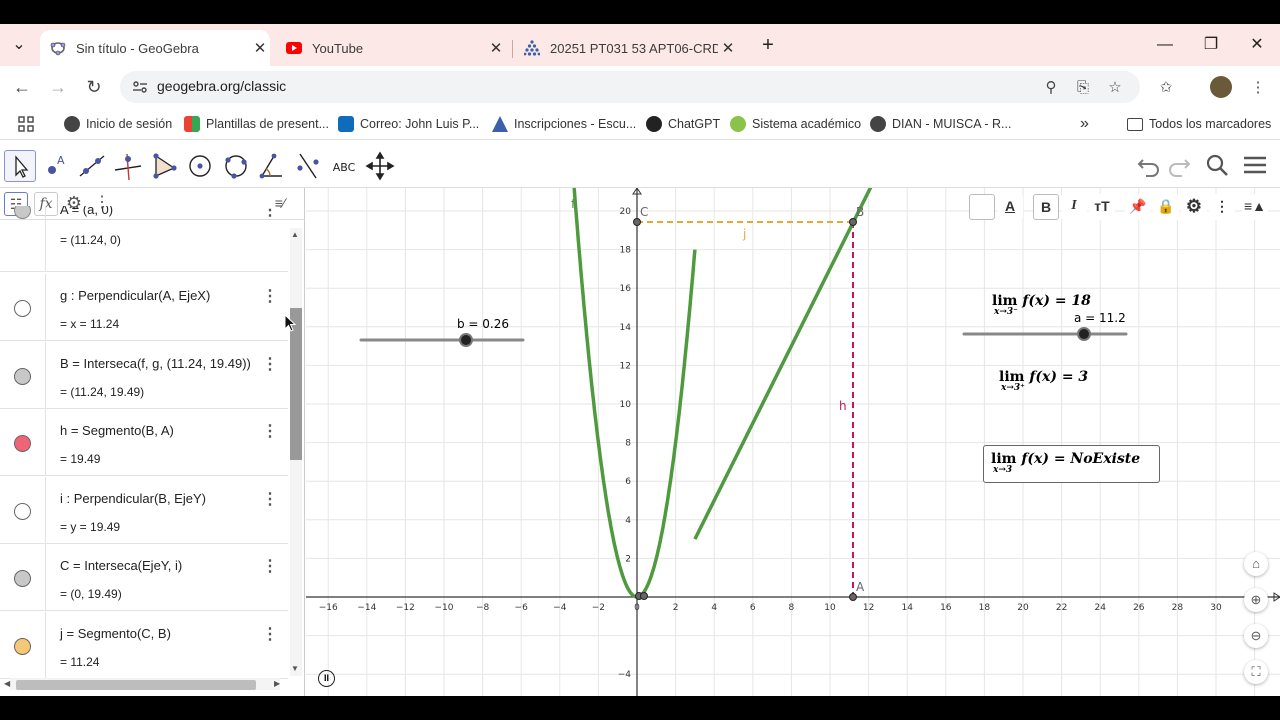 This screenshot has height=720, width=1280. I want to click on polygon-tool, so click(164, 166).